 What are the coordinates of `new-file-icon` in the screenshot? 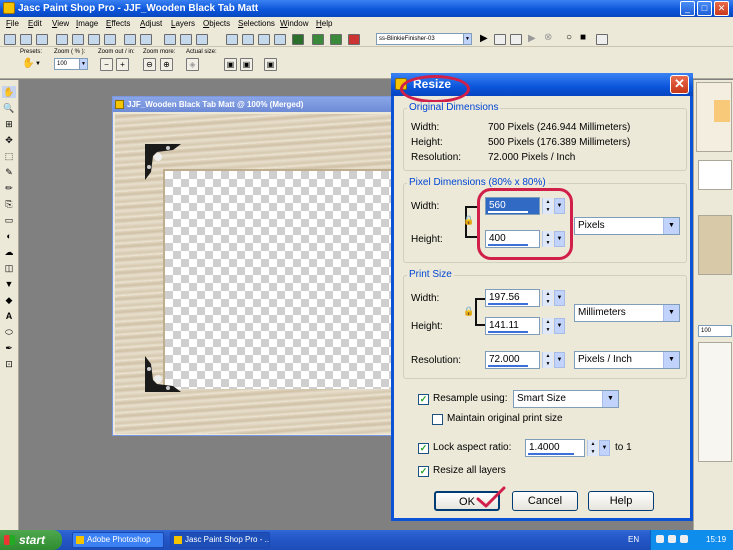 It's located at (10, 39).